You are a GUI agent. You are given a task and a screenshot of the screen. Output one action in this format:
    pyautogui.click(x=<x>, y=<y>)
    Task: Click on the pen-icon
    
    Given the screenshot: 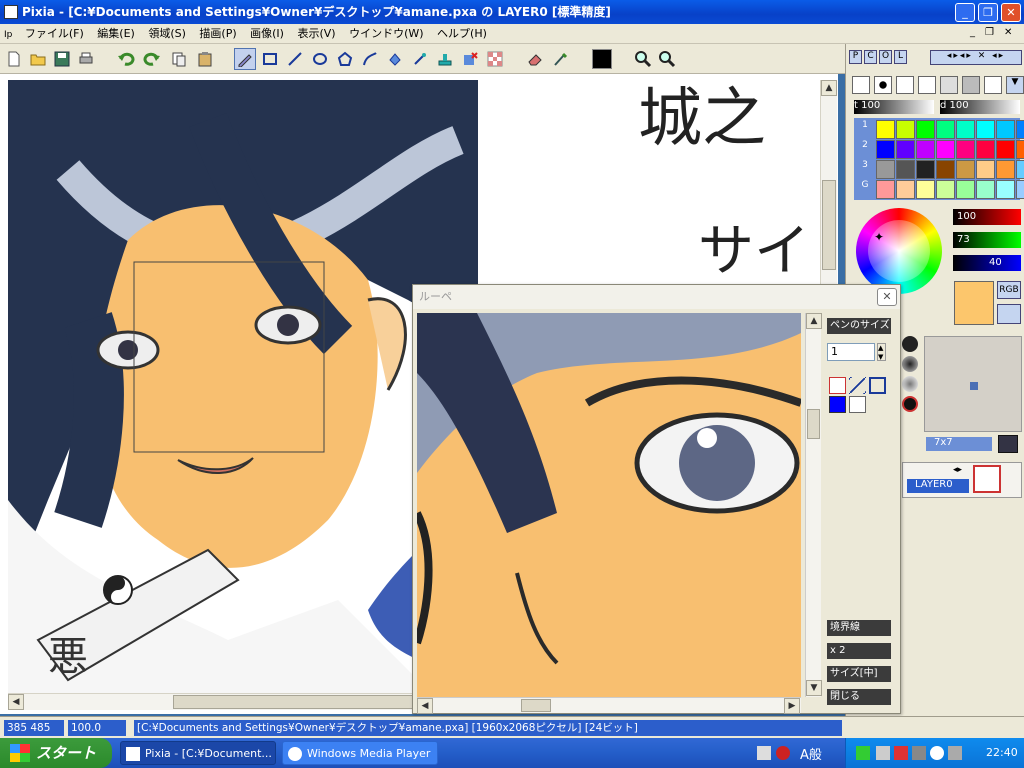 What is the action you would take?
    pyautogui.click(x=245, y=59)
    